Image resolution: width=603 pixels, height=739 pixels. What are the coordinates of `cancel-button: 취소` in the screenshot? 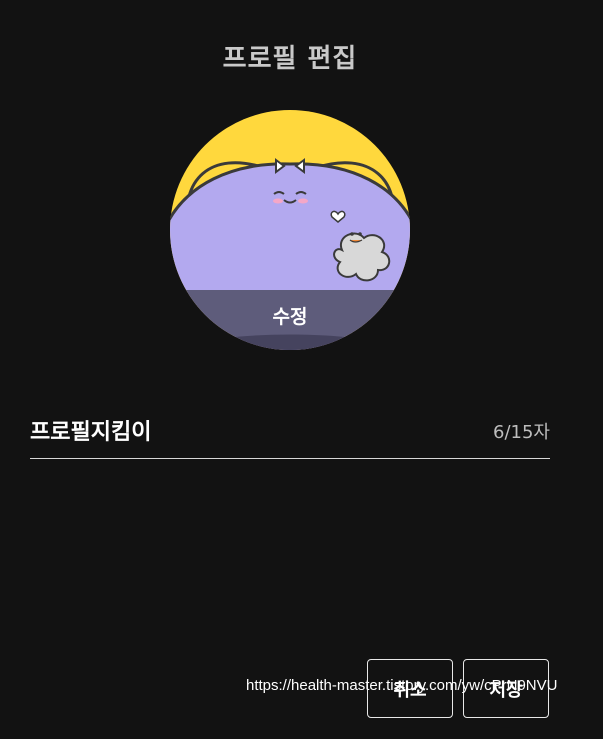 It's located at (410, 688).